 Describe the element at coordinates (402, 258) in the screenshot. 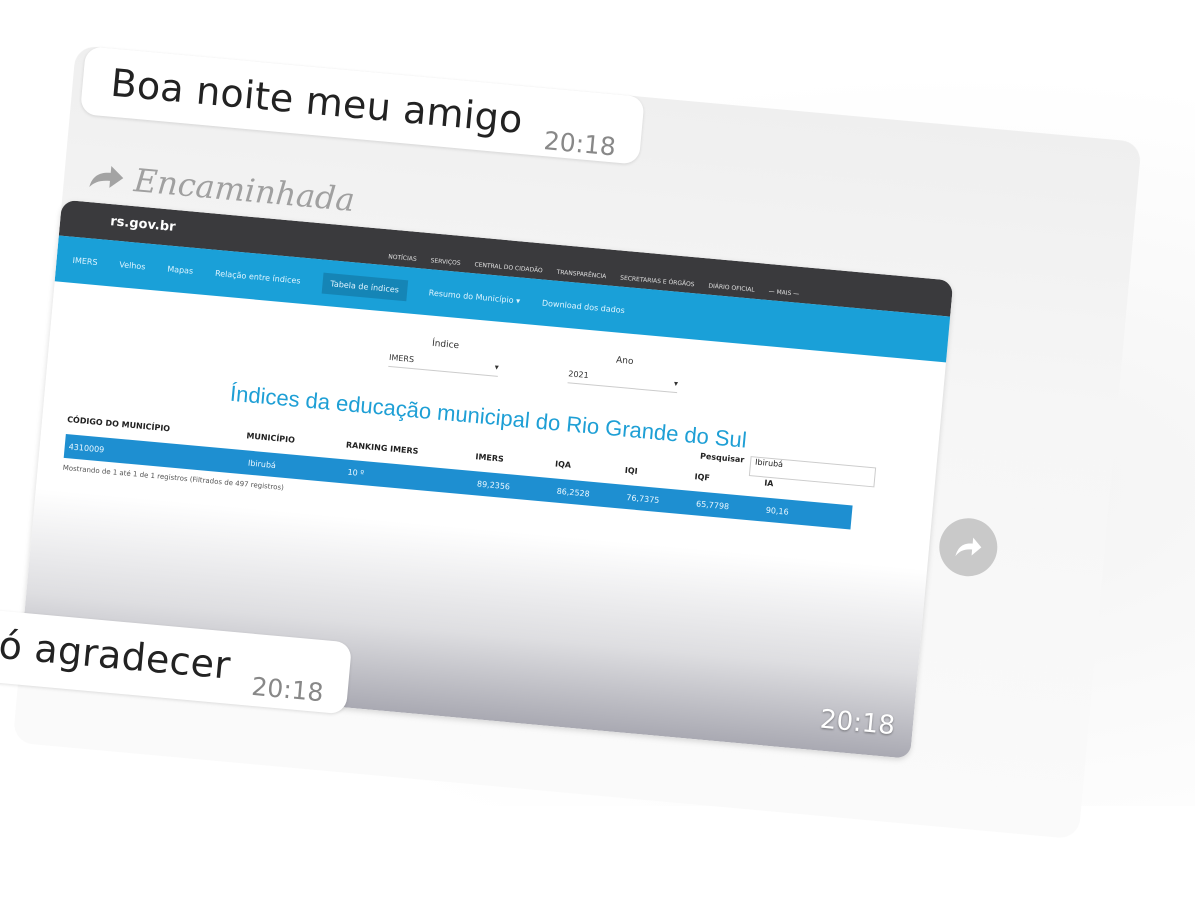

I see `top-nav-item: NOTÍCIAS` at that location.